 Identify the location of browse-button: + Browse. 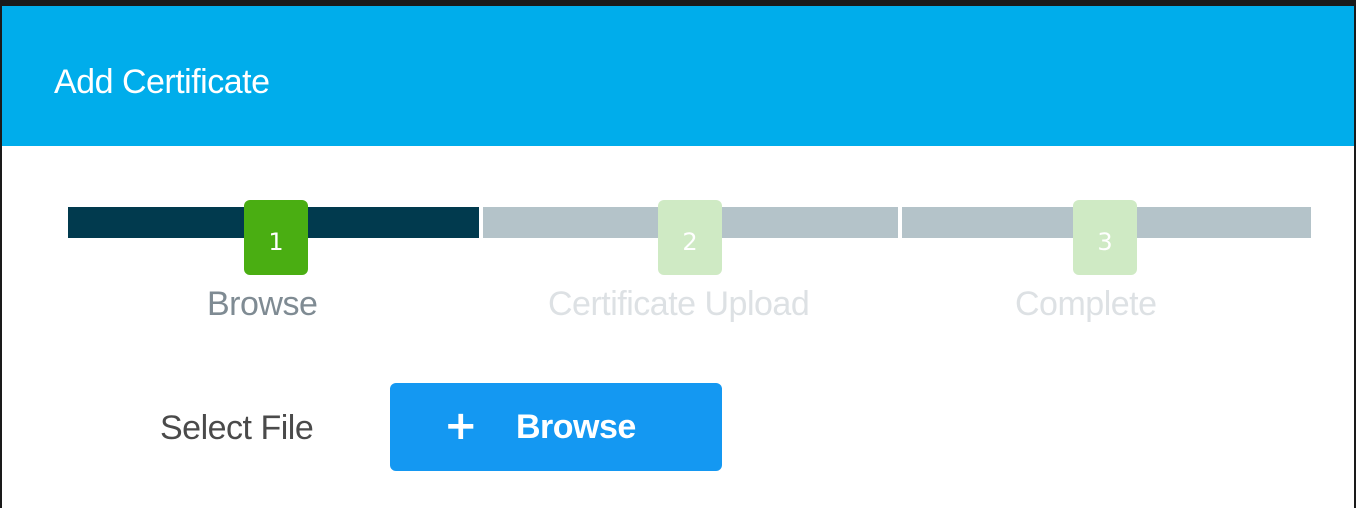
(556, 427).